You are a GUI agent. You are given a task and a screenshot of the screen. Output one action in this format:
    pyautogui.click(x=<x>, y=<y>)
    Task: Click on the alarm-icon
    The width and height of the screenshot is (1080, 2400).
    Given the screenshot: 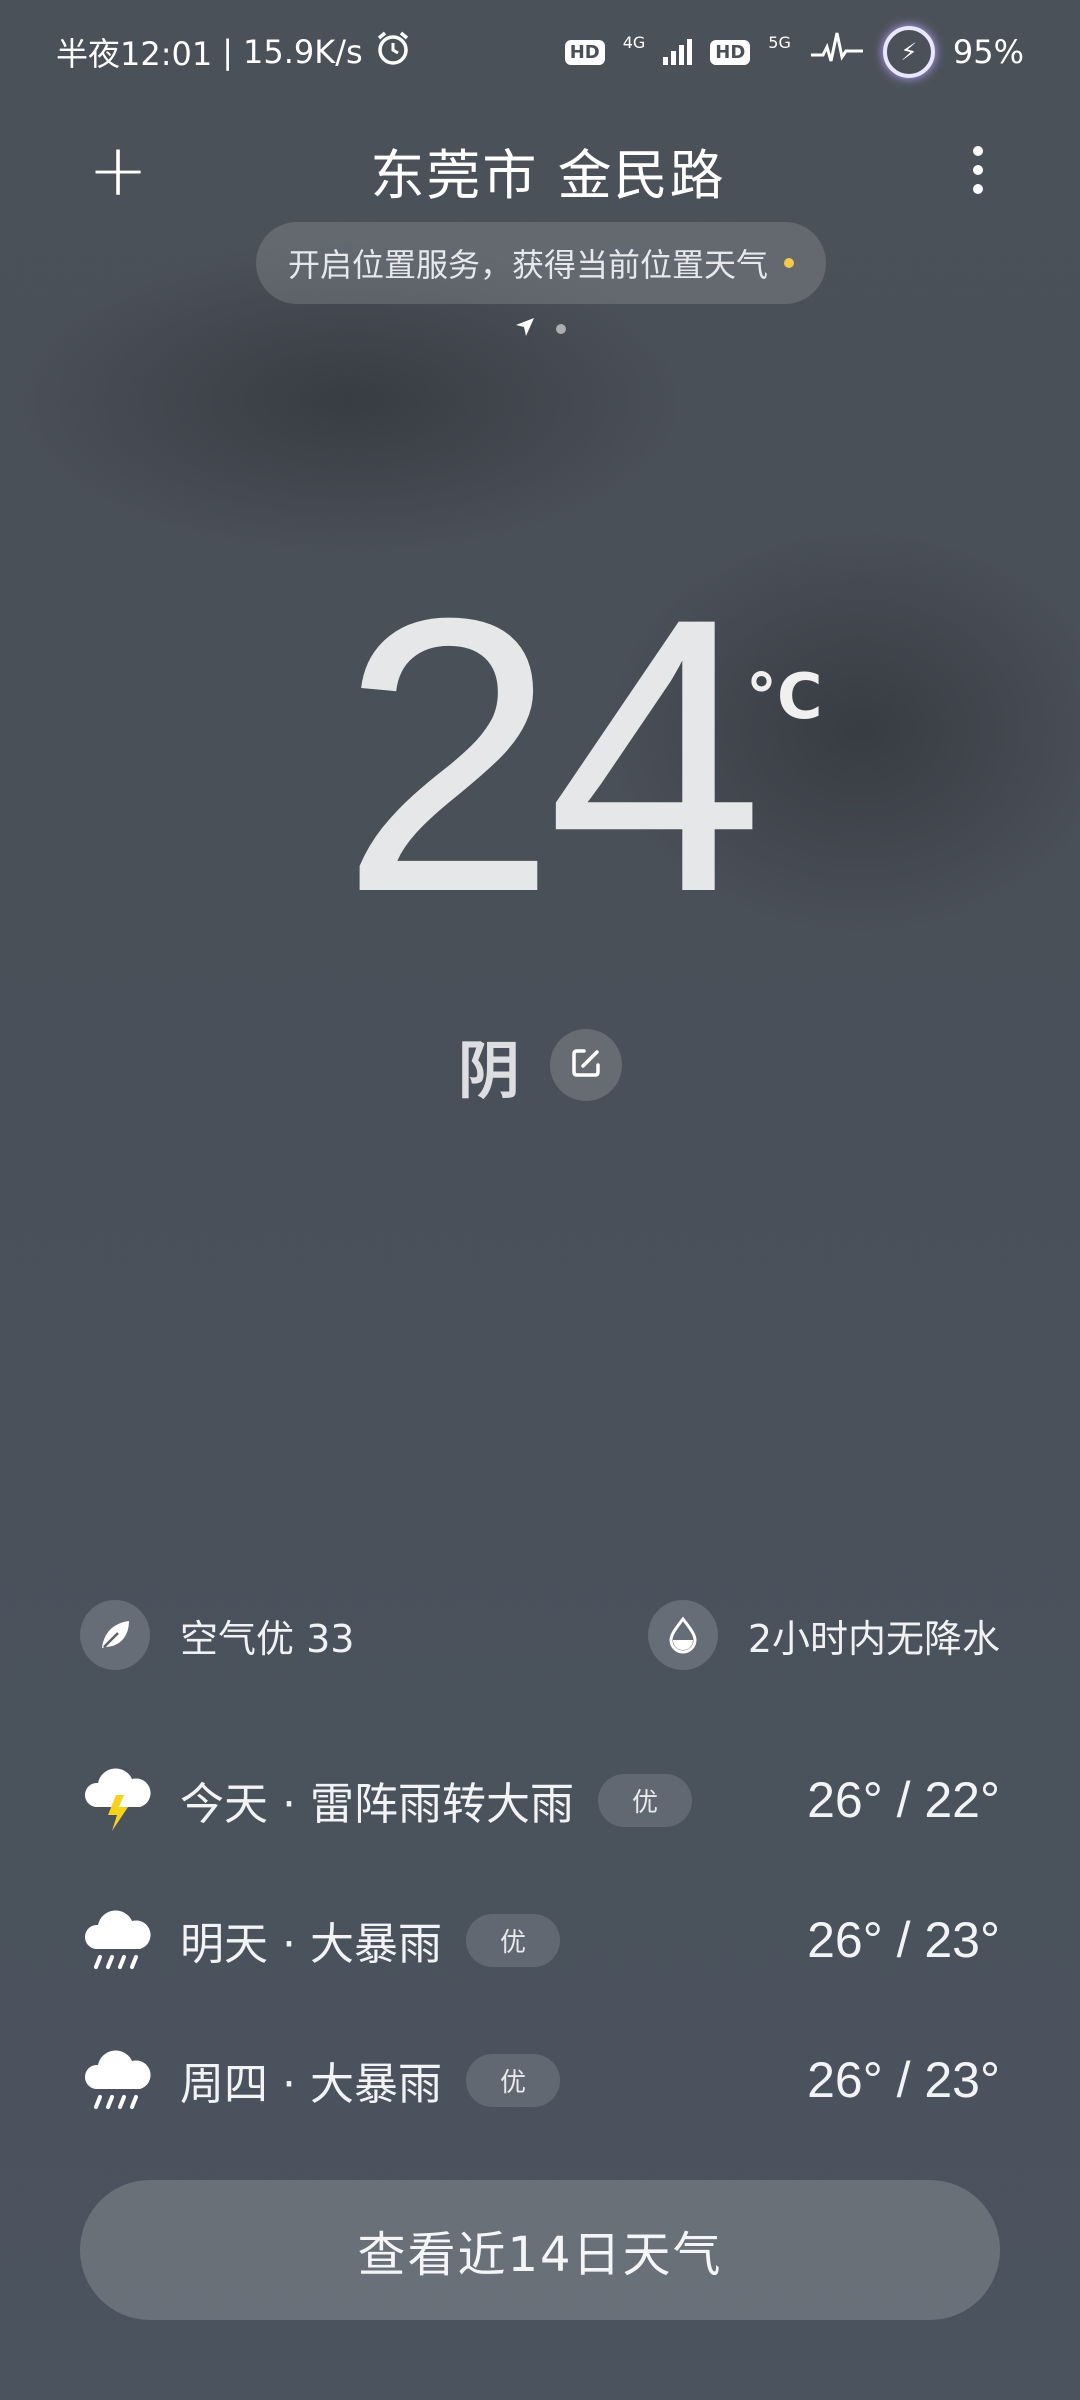 What is the action you would take?
    pyautogui.click(x=393, y=52)
    